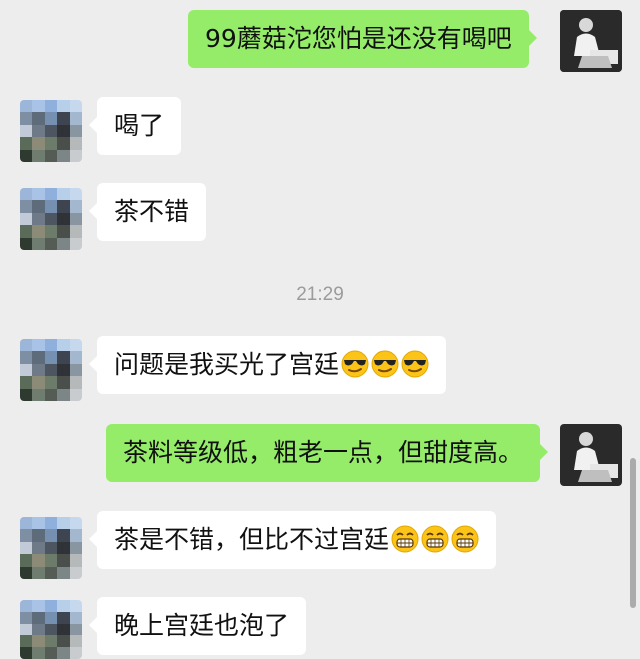  Describe the element at coordinates (320, 294) in the screenshot. I see `message-timestamp: 21:29` at that location.